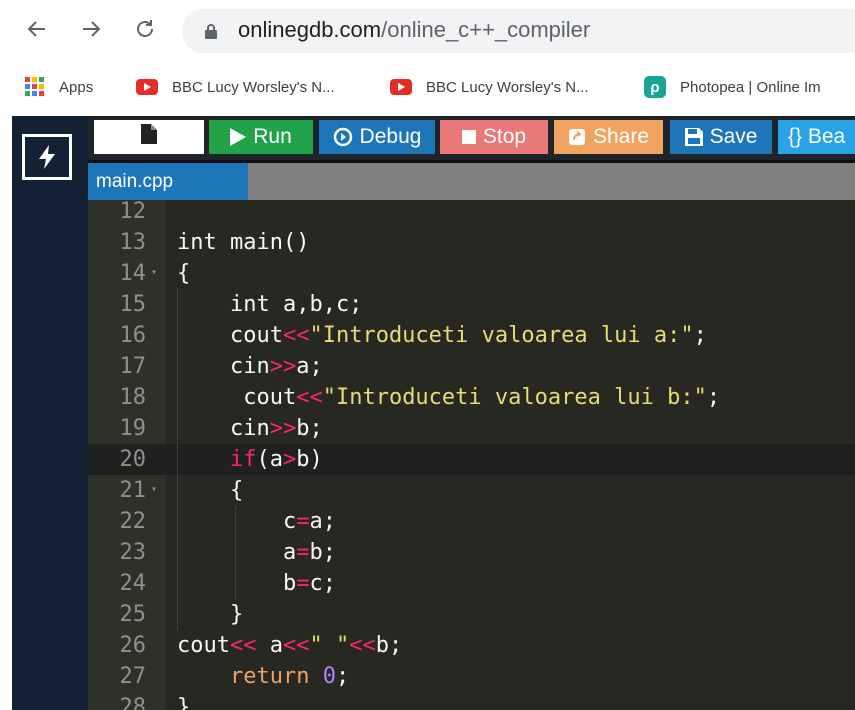  What do you see at coordinates (133, 397) in the screenshot?
I see `line-number: 18` at bounding box center [133, 397].